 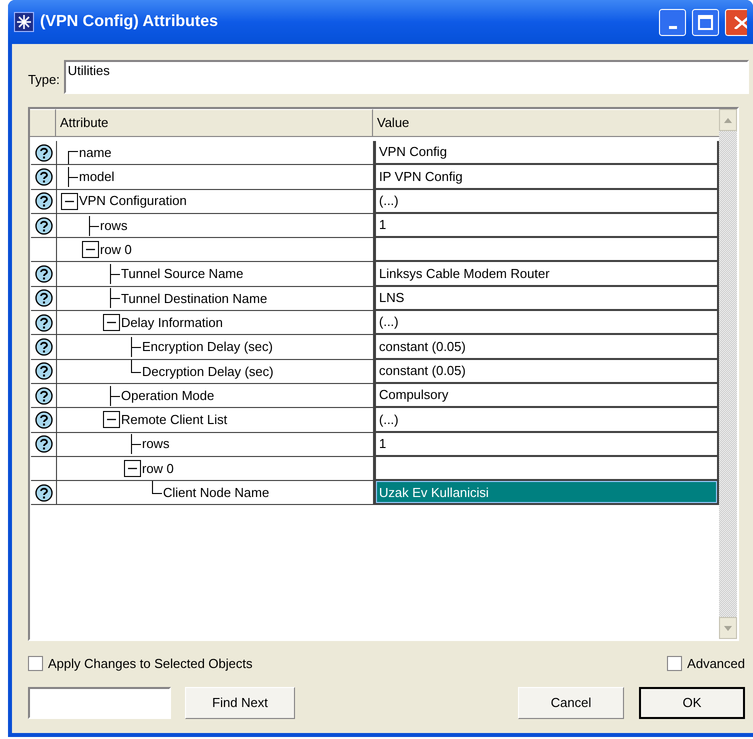 What do you see at coordinates (546, 493) in the screenshot?
I see `value-cell: Uzak Ev Kullanicisi` at bounding box center [546, 493].